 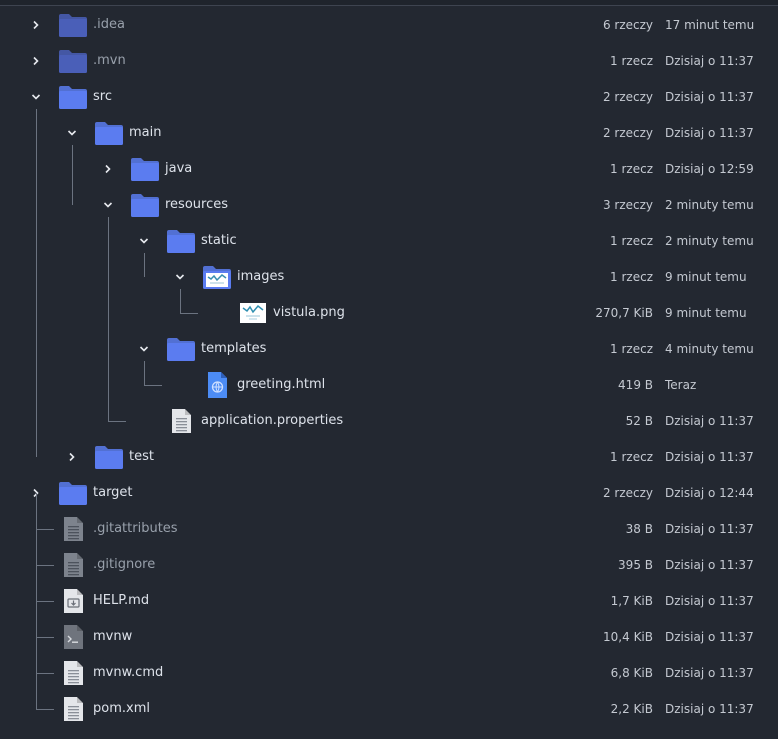 I want to click on tree-row: static 1 rzecz 2 minuty temu, so click(x=389, y=241).